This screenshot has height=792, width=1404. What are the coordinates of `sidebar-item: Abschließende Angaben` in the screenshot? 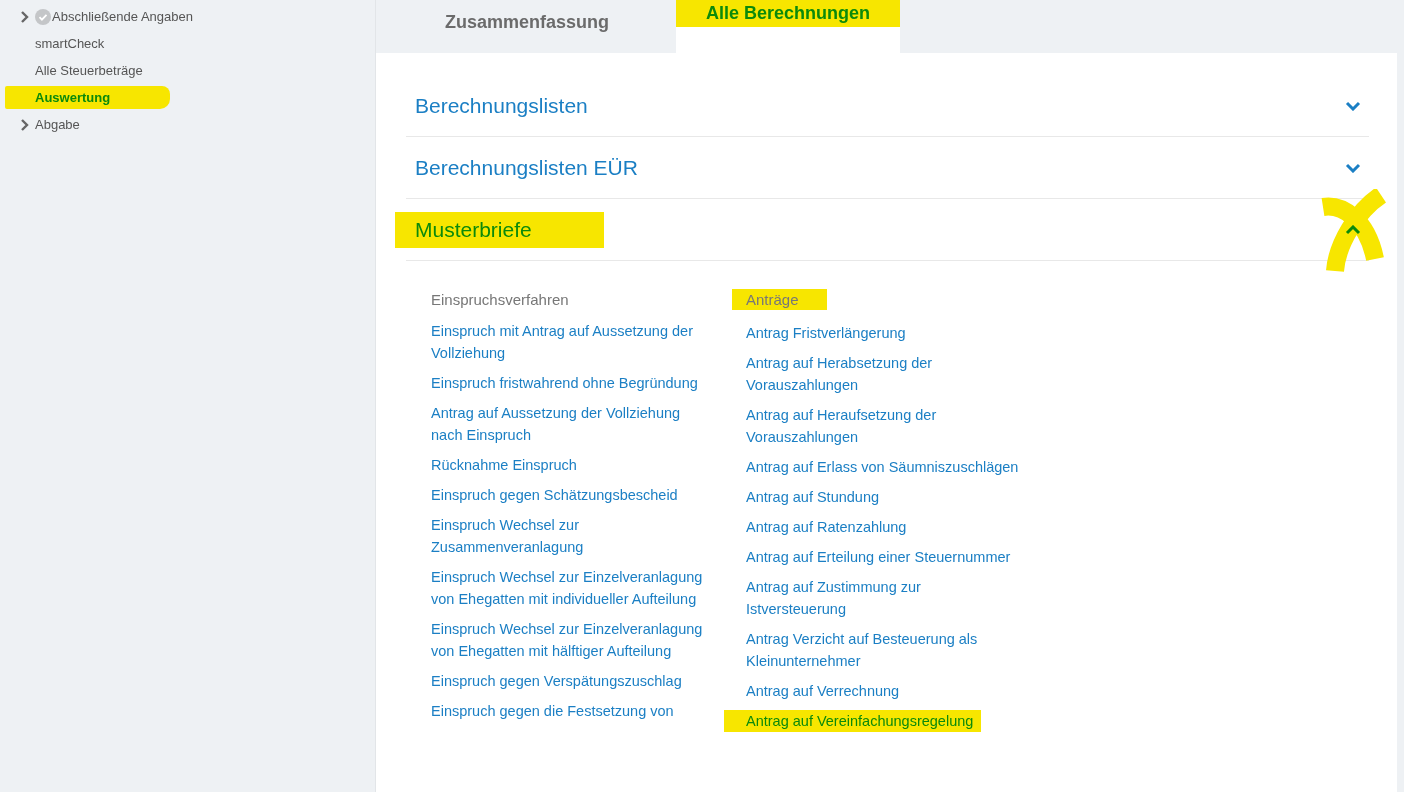 It's located at (106, 16).